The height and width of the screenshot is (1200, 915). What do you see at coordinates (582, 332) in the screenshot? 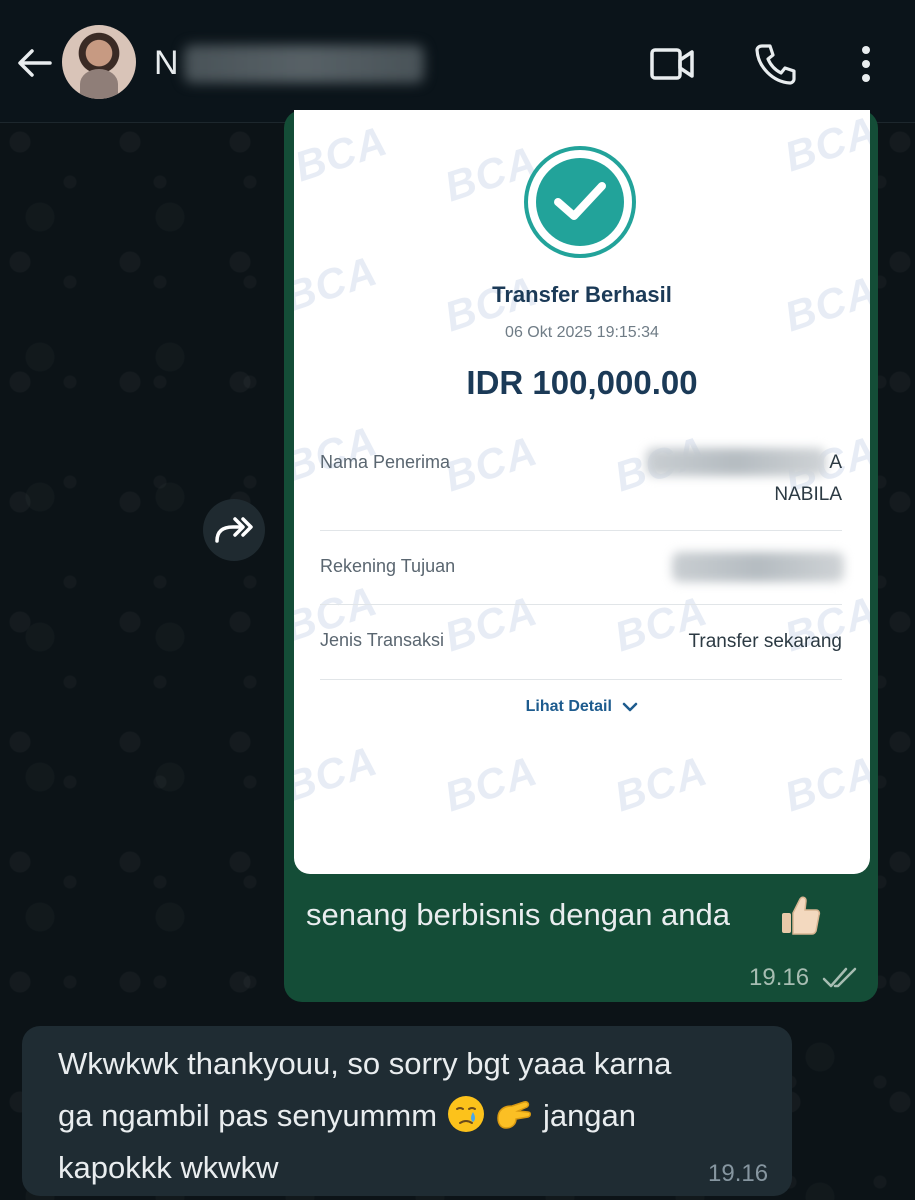
I see `transfer-datetime: 06 Okt 2025 19:15:34` at bounding box center [582, 332].